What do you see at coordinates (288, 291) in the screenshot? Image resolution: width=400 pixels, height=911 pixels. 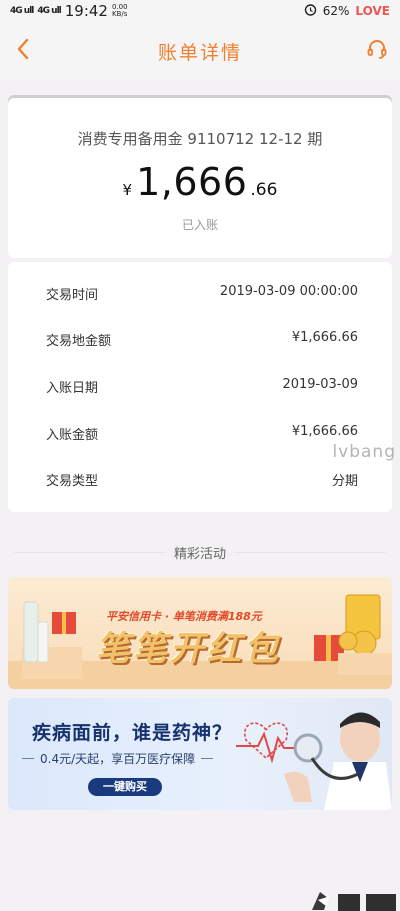 I see `detail-value: 2019-03-09 00:00:00` at bounding box center [288, 291].